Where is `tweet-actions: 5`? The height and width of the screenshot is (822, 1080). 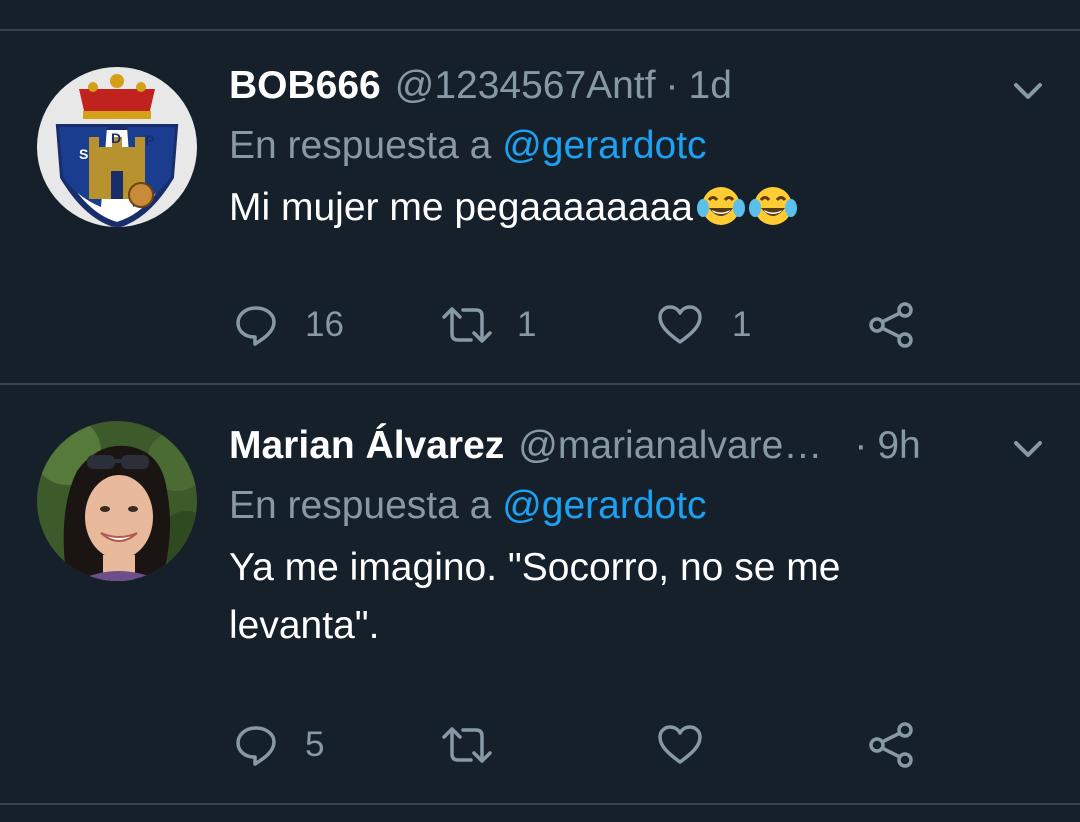 tweet-actions: 5 is located at coordinates (589, 745).